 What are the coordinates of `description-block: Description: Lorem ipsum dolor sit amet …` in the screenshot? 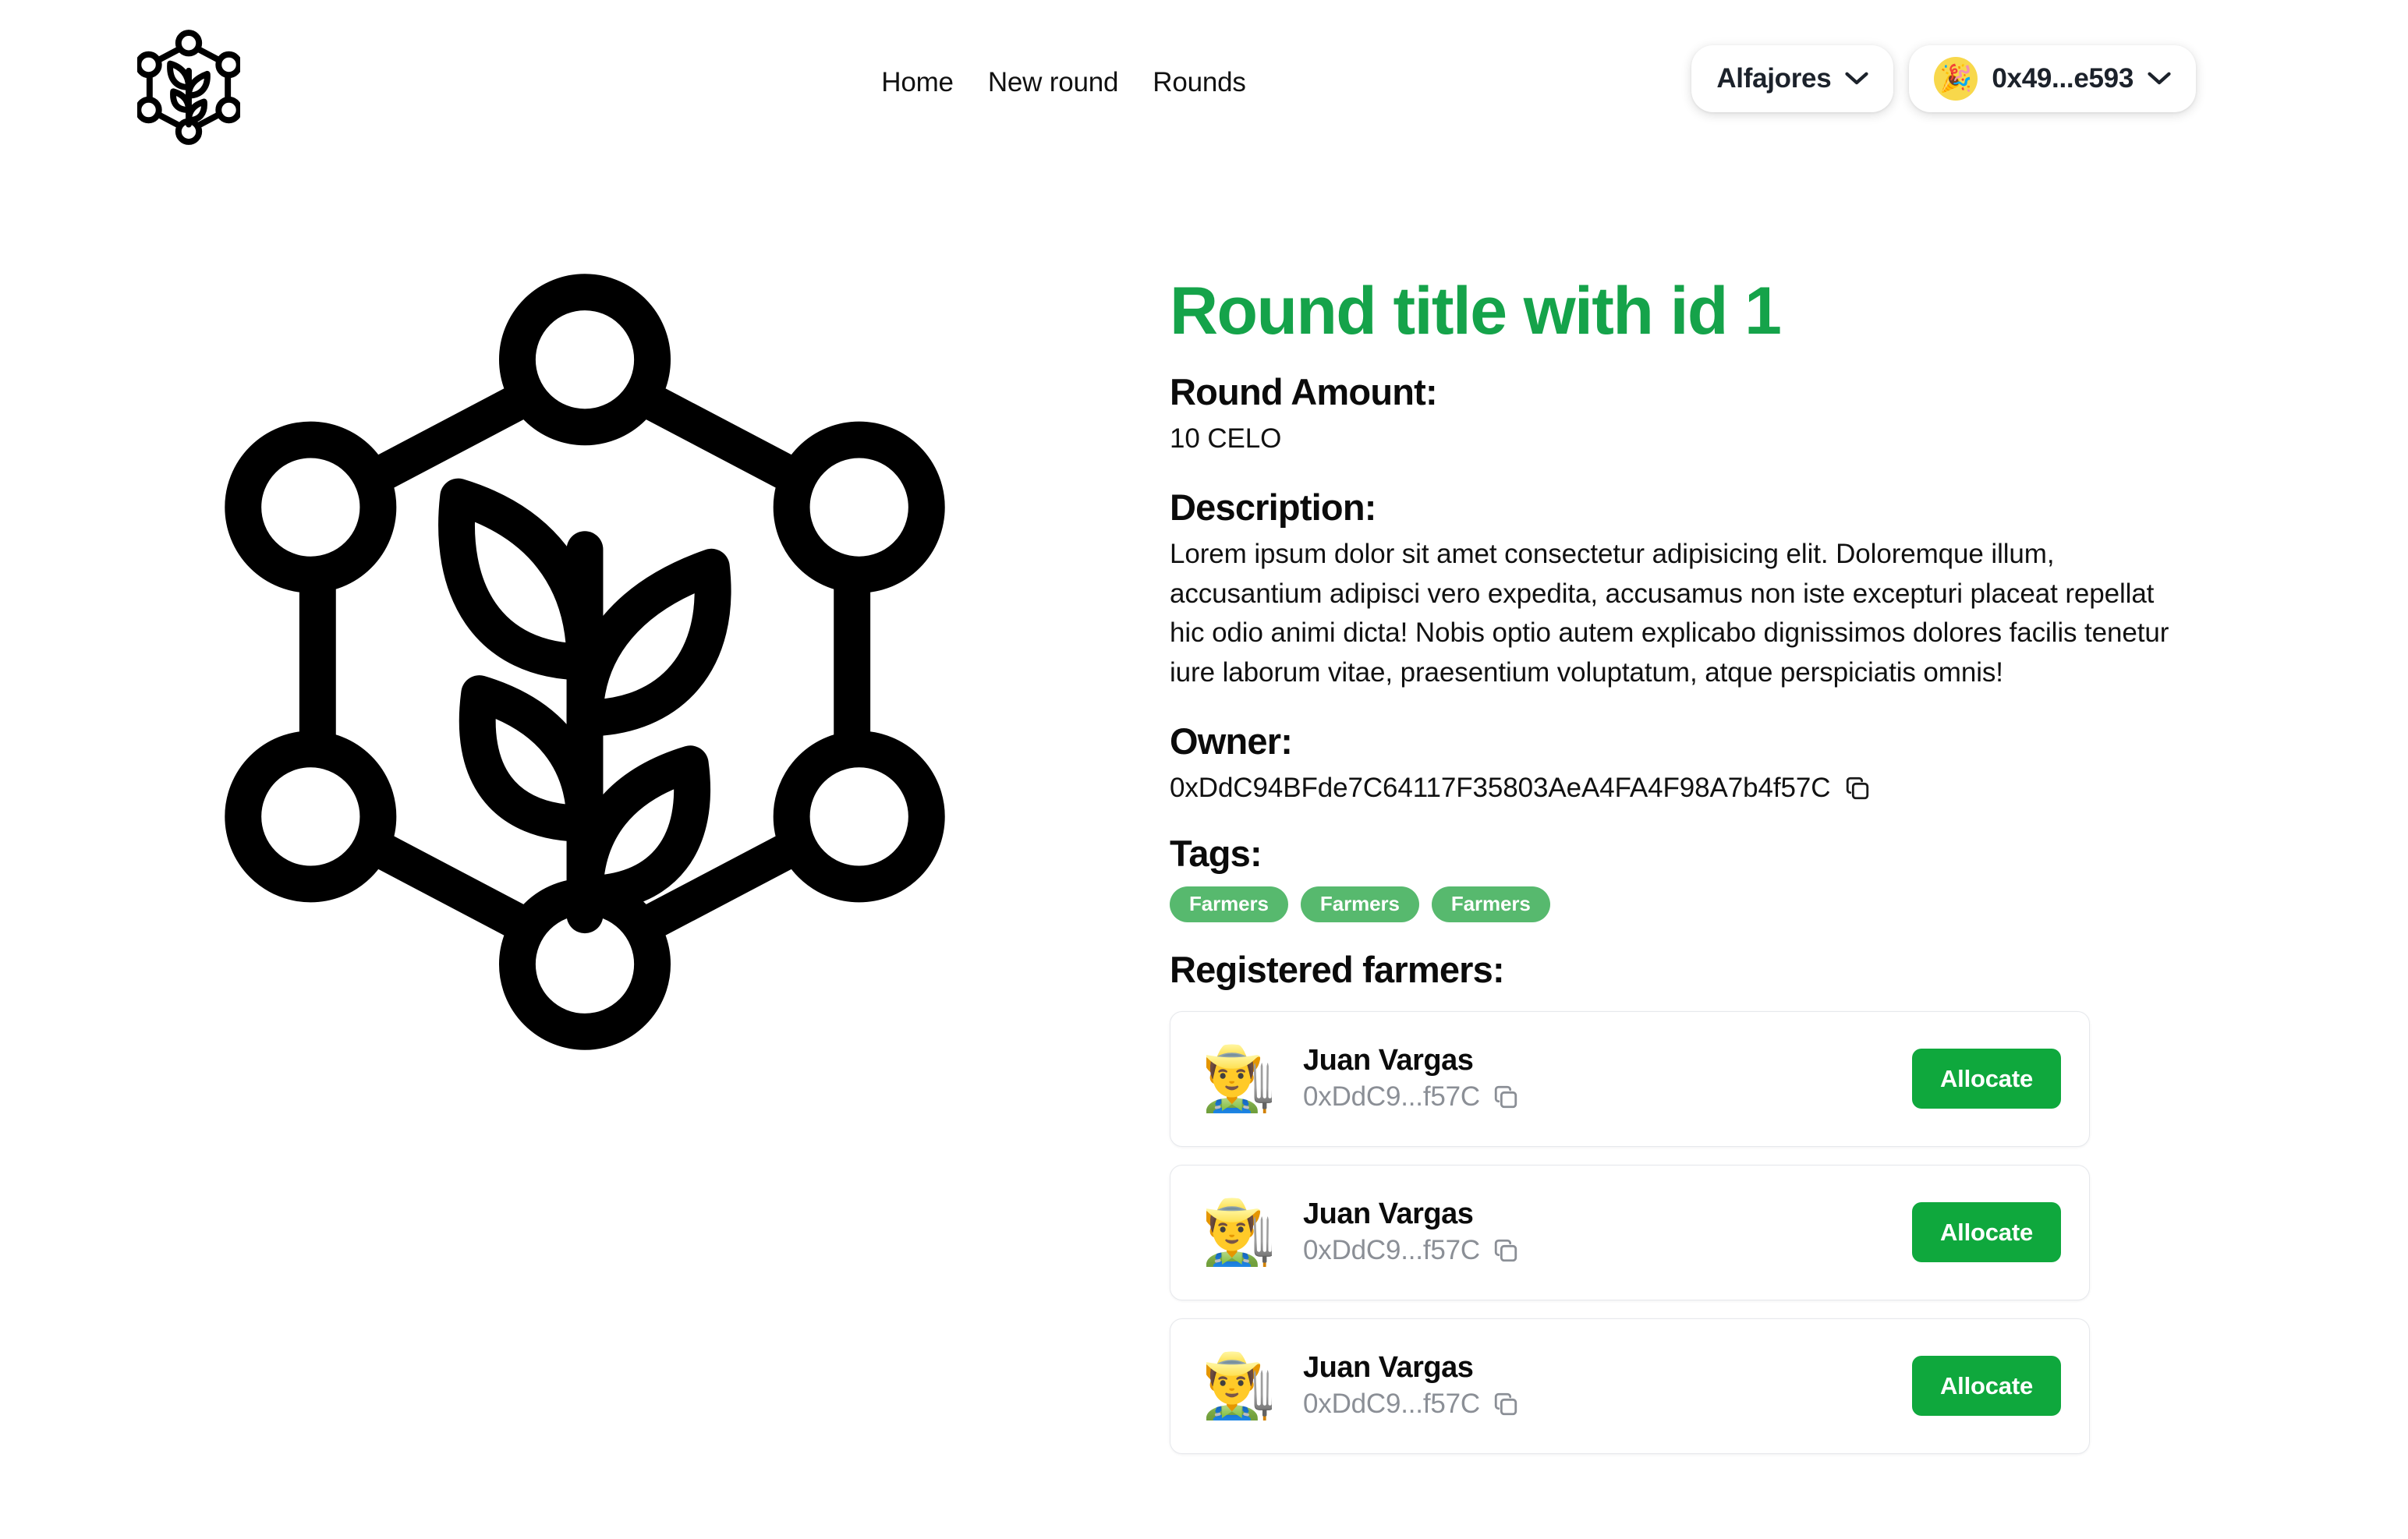 It's located at (1677, 589).